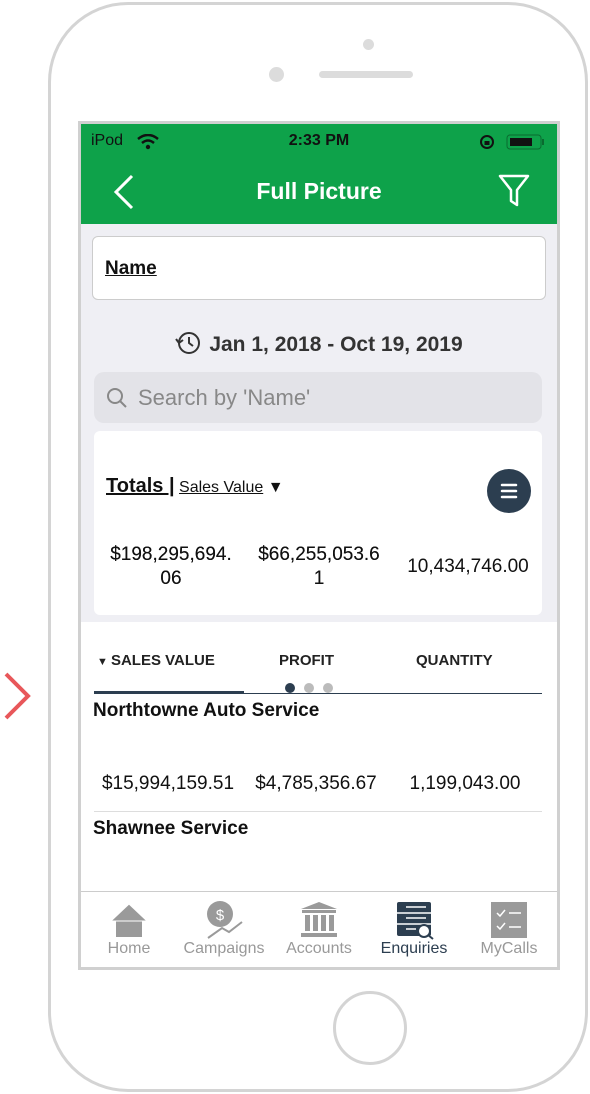 Image resolution: width=590 pixels, height=1094 pixels. What do you see at coordinates (221, 487) in the screenshot?
I see `metric-selected: Sales Value` at bounding box center [221, 487].